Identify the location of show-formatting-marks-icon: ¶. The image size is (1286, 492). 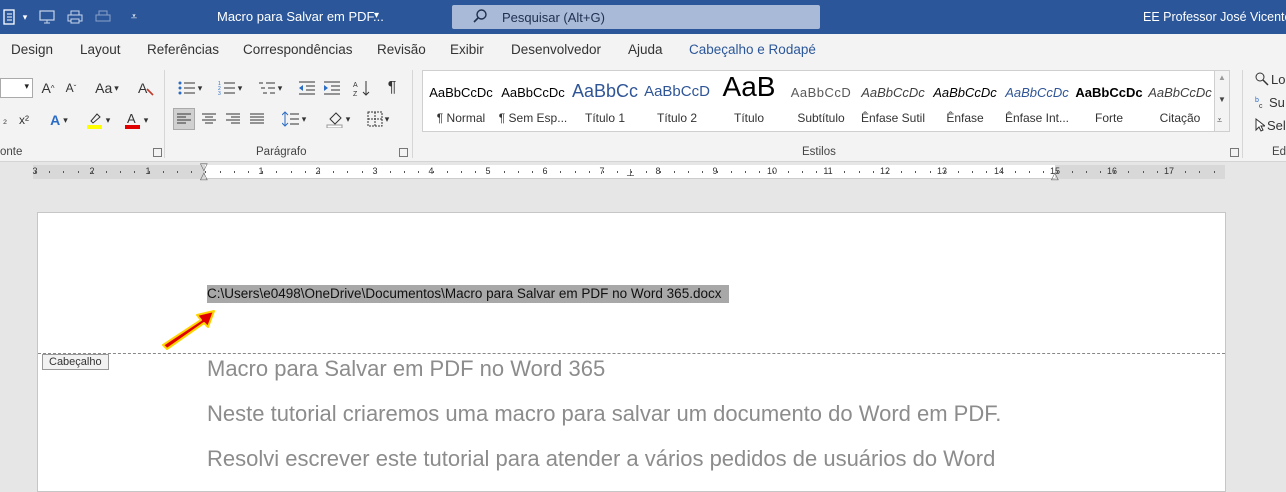
(392, 88).